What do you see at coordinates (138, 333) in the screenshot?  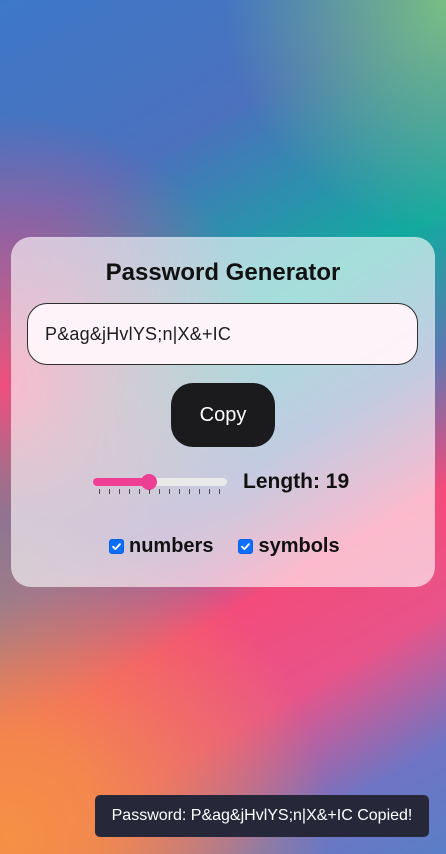 I see `password-value: P&ag&jHvlYS;n|X&+IC` at bounding box center [138, 333].